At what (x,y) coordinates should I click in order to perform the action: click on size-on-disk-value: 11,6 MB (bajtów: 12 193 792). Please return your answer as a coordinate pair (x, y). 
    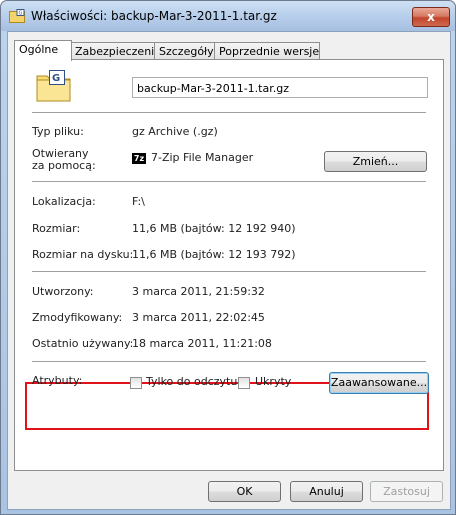
    Looking at the image, I should click on (214, 254).